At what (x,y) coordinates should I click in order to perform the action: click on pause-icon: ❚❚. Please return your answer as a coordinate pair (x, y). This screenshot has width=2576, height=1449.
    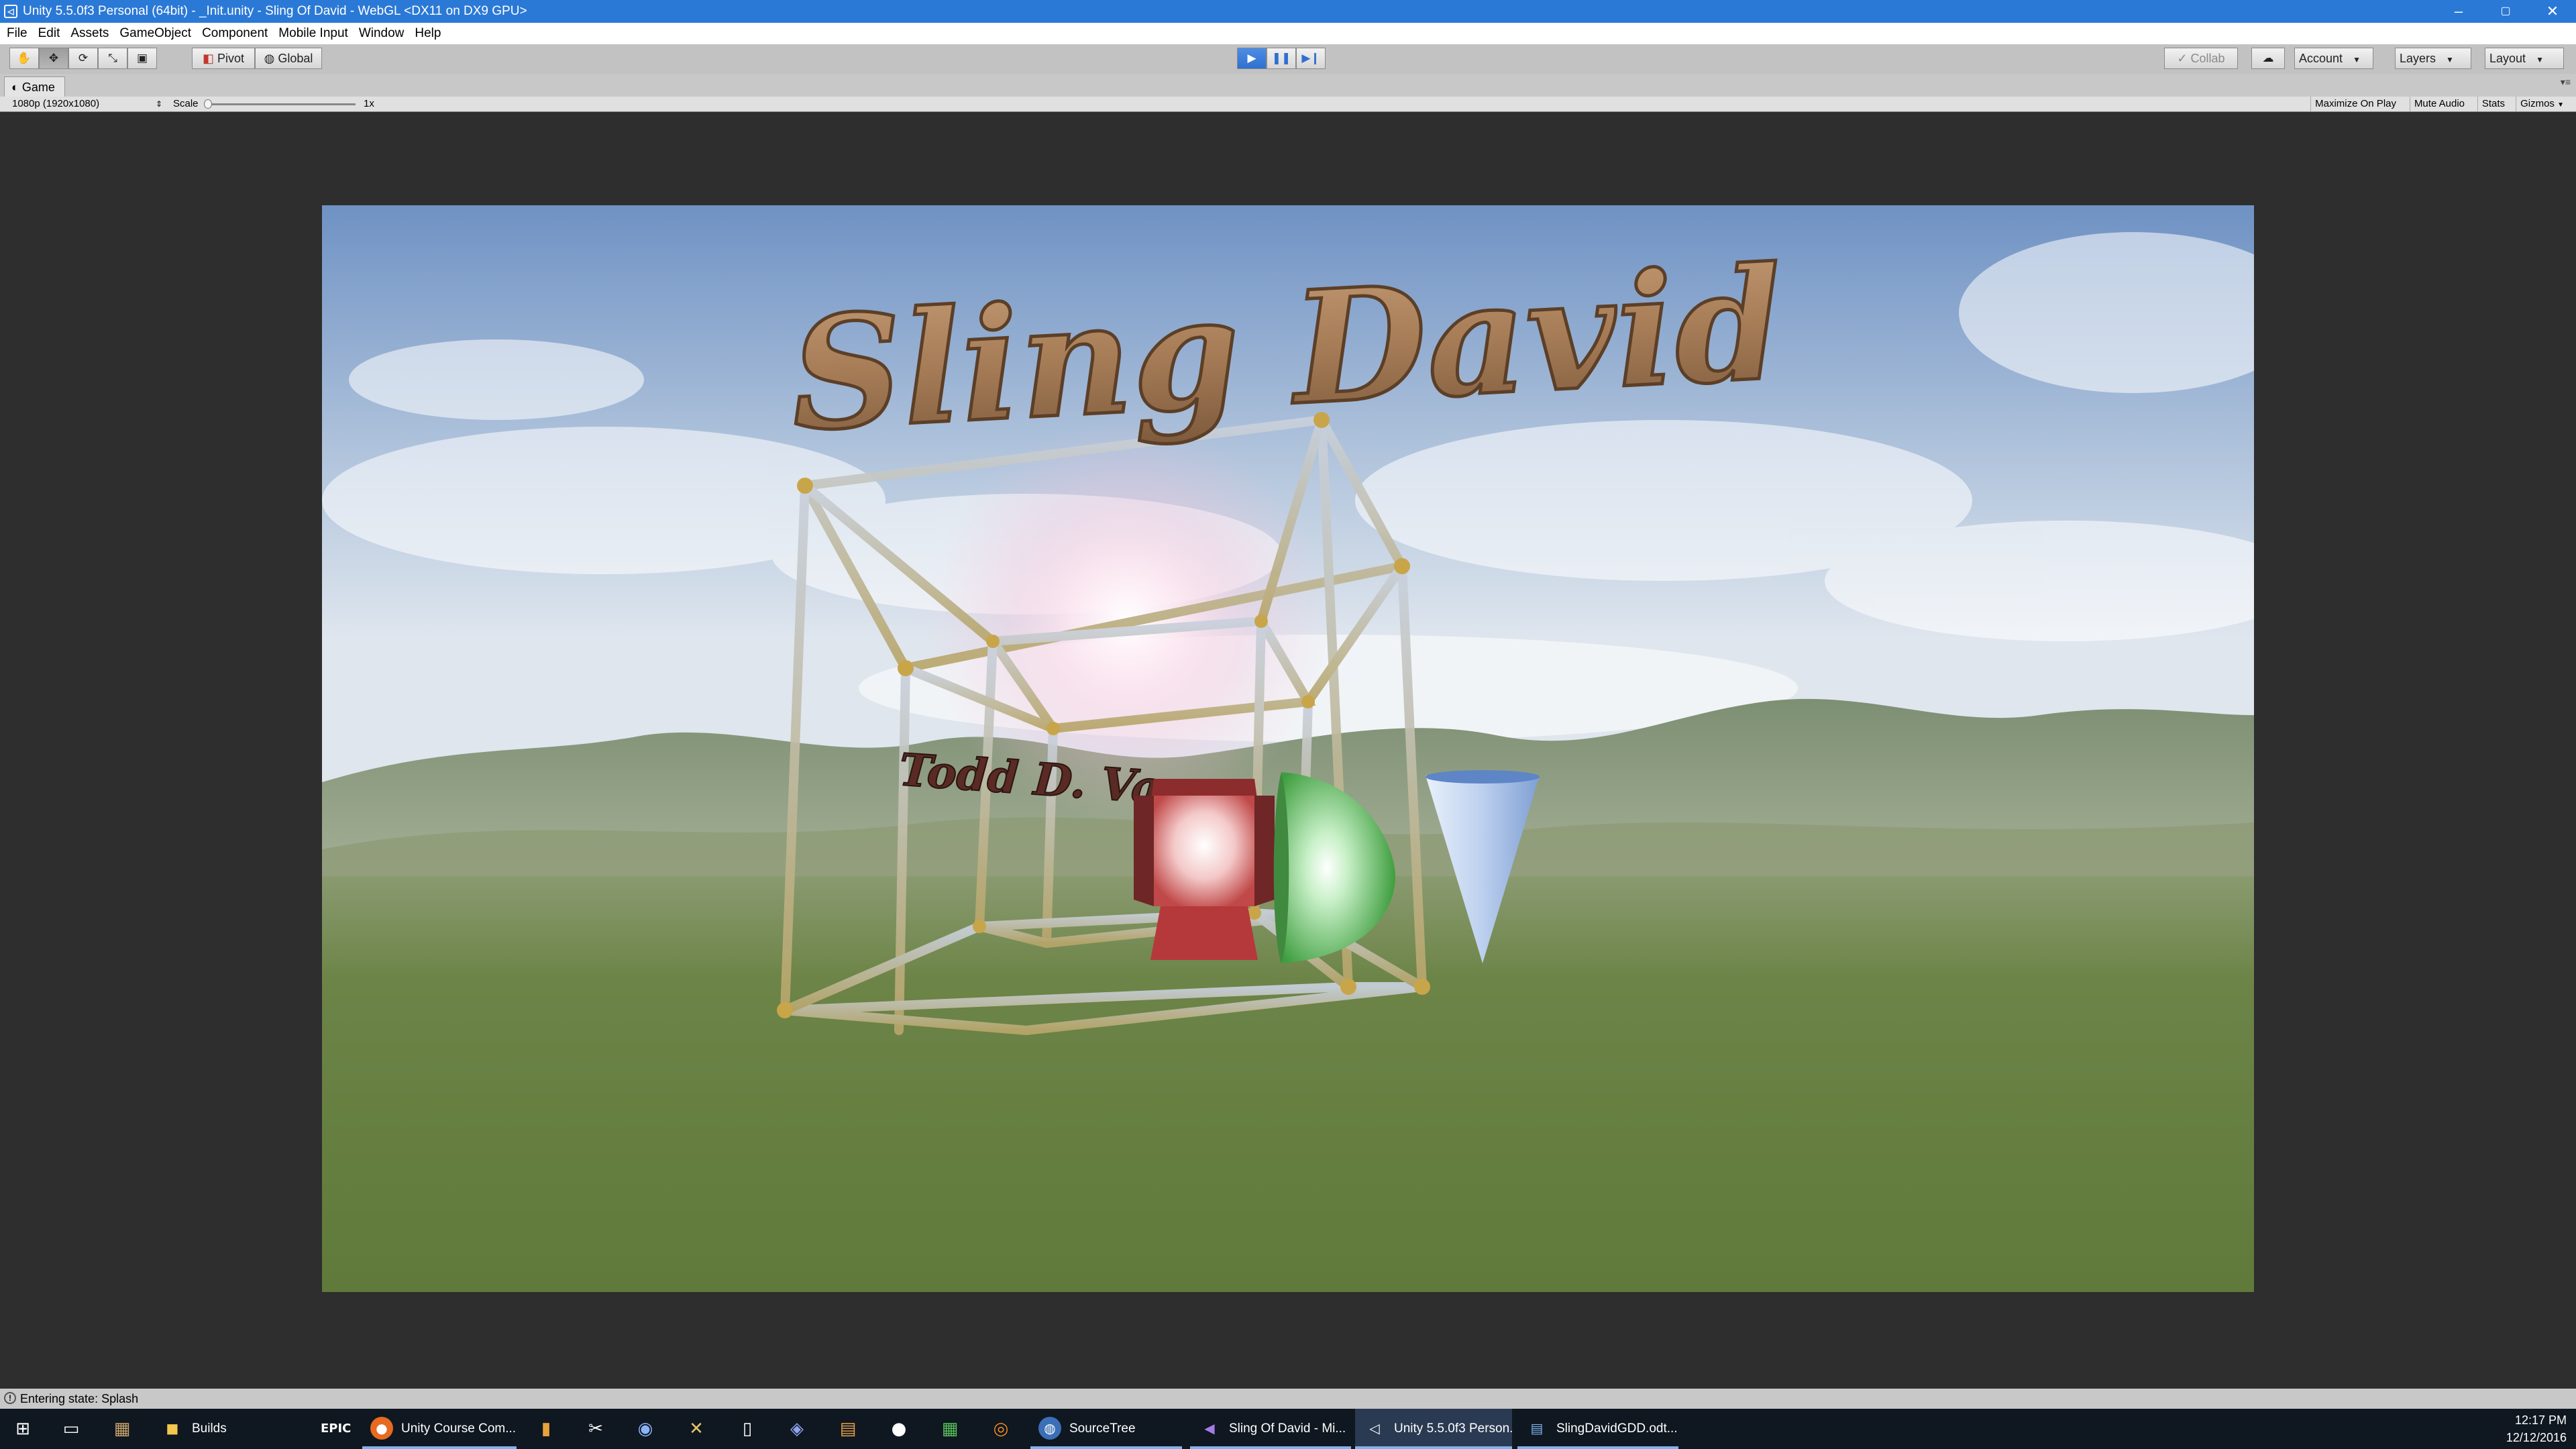
    Looking at the image, I should click on (1281, 58).